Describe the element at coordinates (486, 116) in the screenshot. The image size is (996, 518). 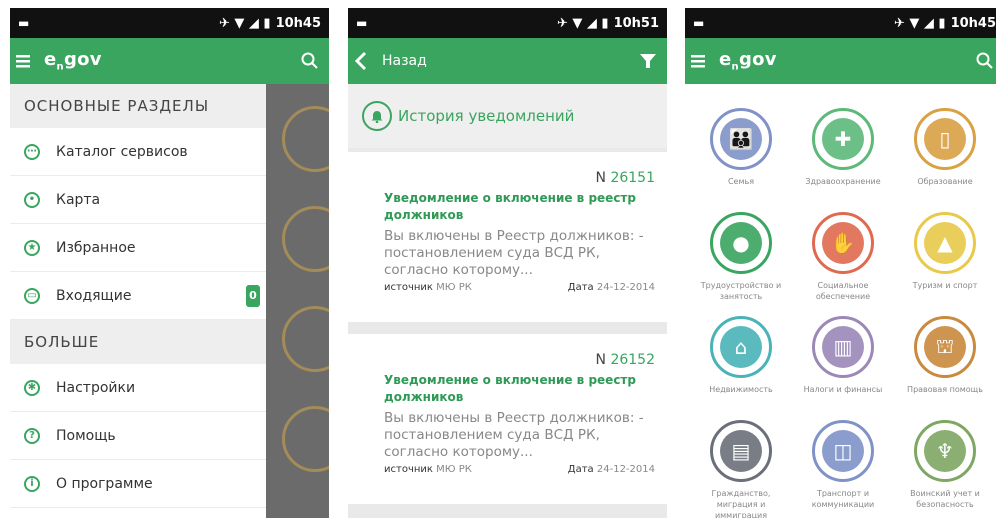
I see `history-title: История уведомлений` at that location.